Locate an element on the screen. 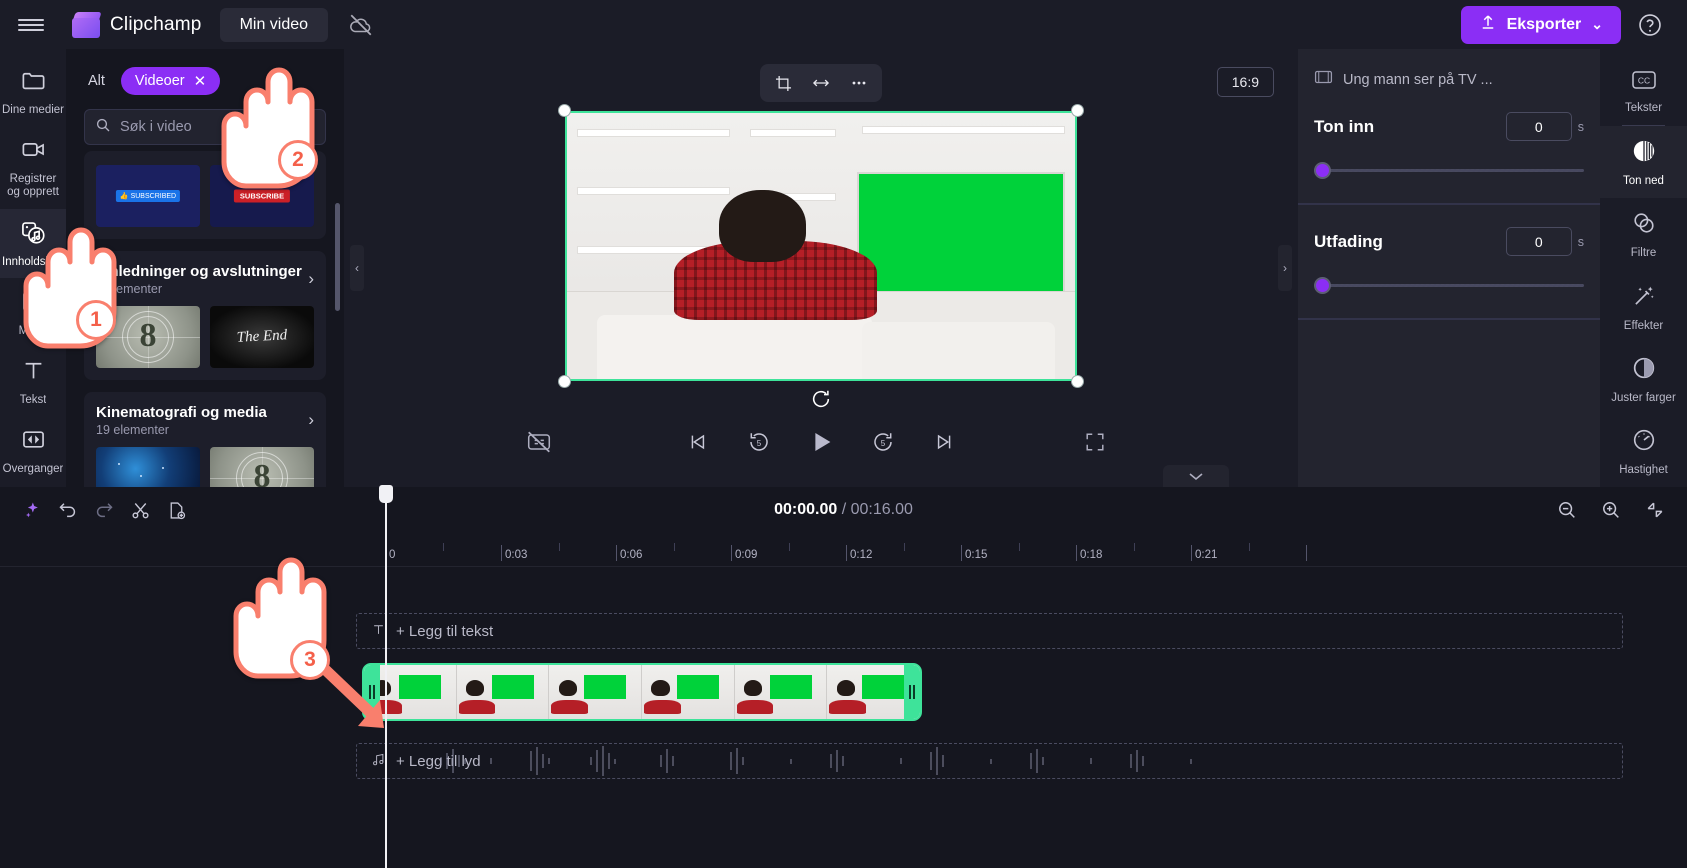 This screenshot has height=868, width=1687. search-input is located at coordinates (217, 127).